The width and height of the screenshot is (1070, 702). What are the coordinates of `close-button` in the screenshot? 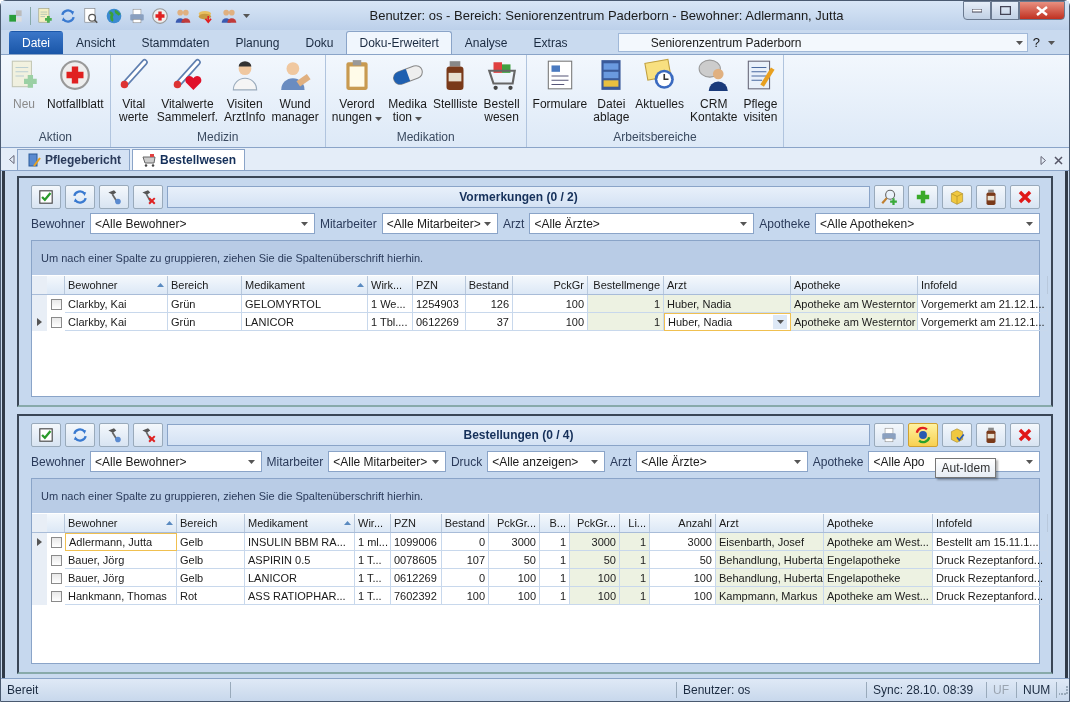 It's located at (1042, 10).